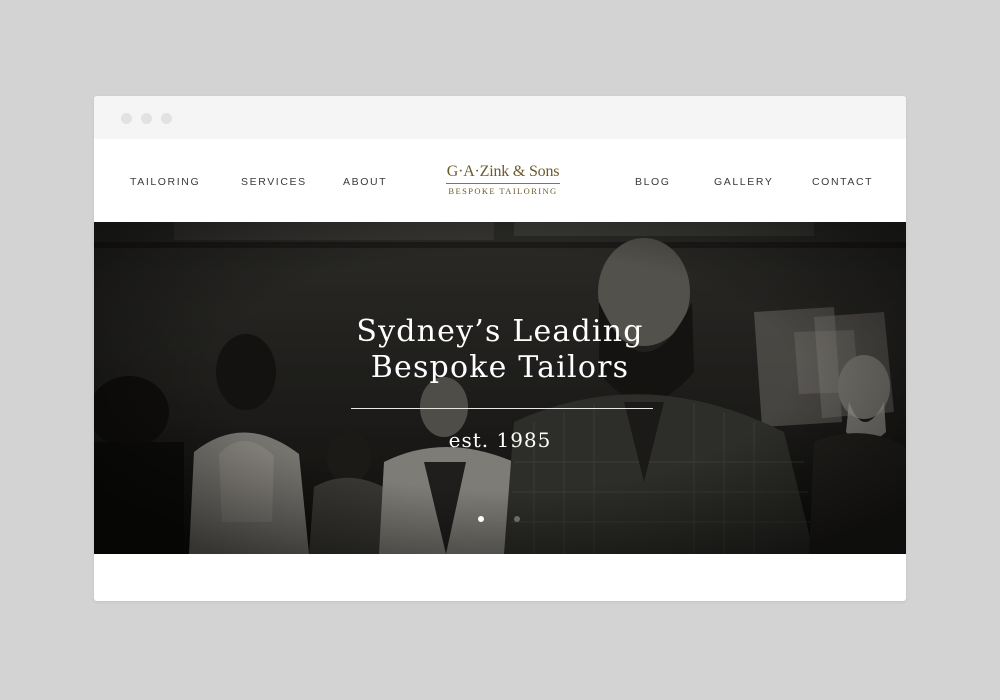 This screenshot has width=1000, height=700. Describe the element at coordinates (653, 182) in the screenshot. I see `nav-item-blog: BLOG` at that location.